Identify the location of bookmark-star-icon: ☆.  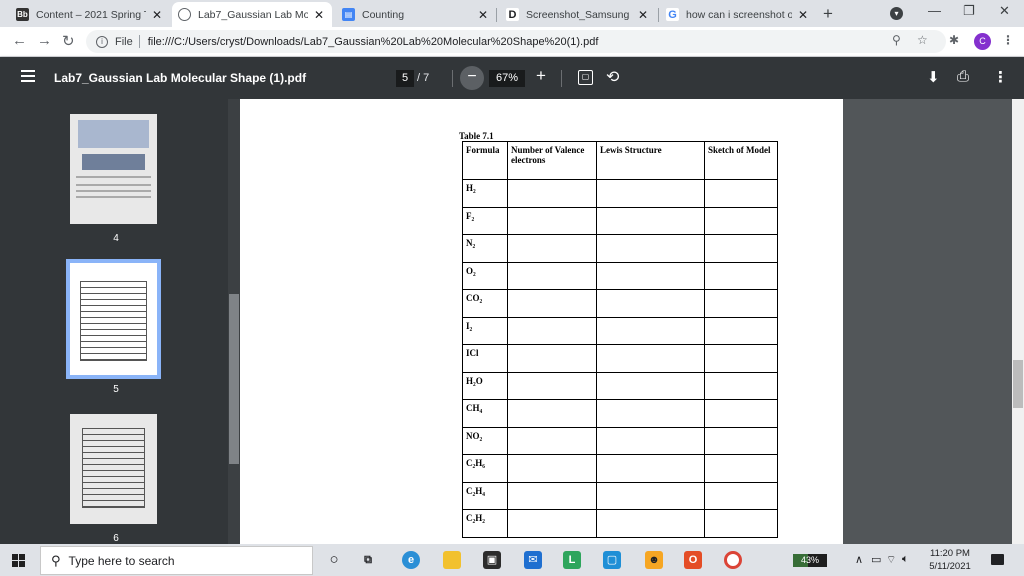
(922, 40).